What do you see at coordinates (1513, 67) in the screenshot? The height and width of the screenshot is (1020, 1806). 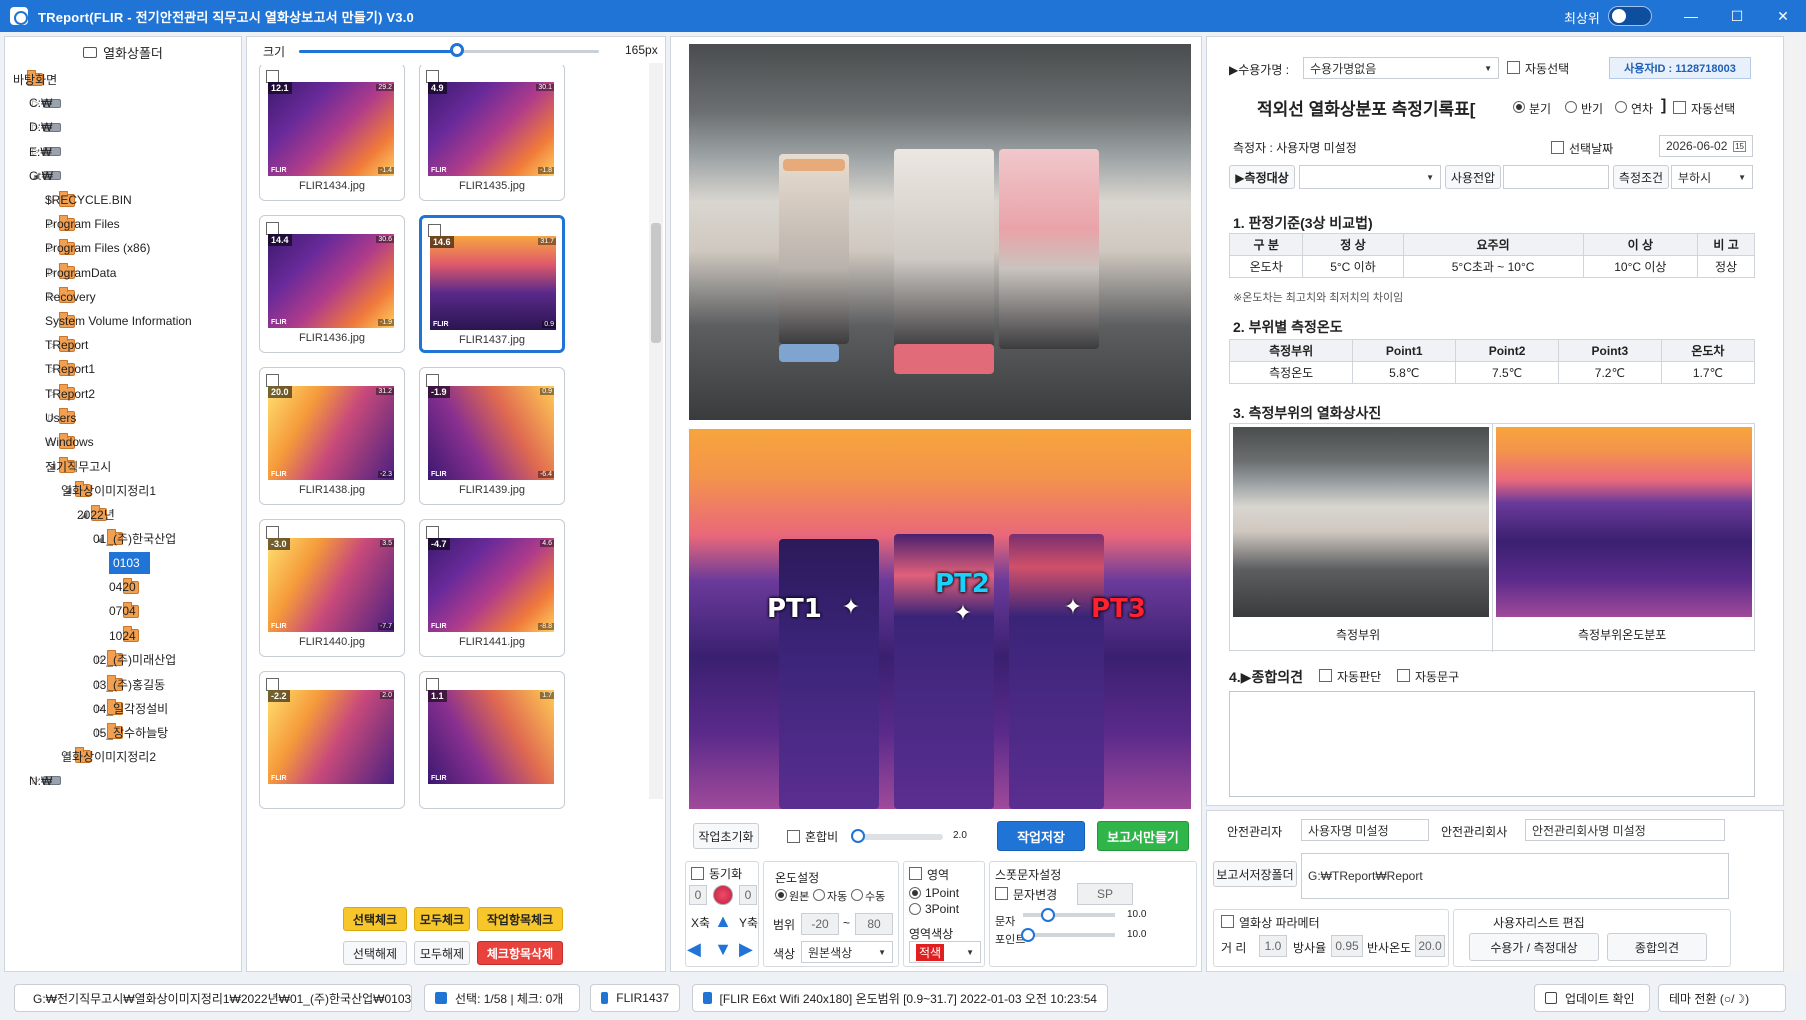 I see `customer-auto-select-checkbox` at bounding box center [1513, 67].